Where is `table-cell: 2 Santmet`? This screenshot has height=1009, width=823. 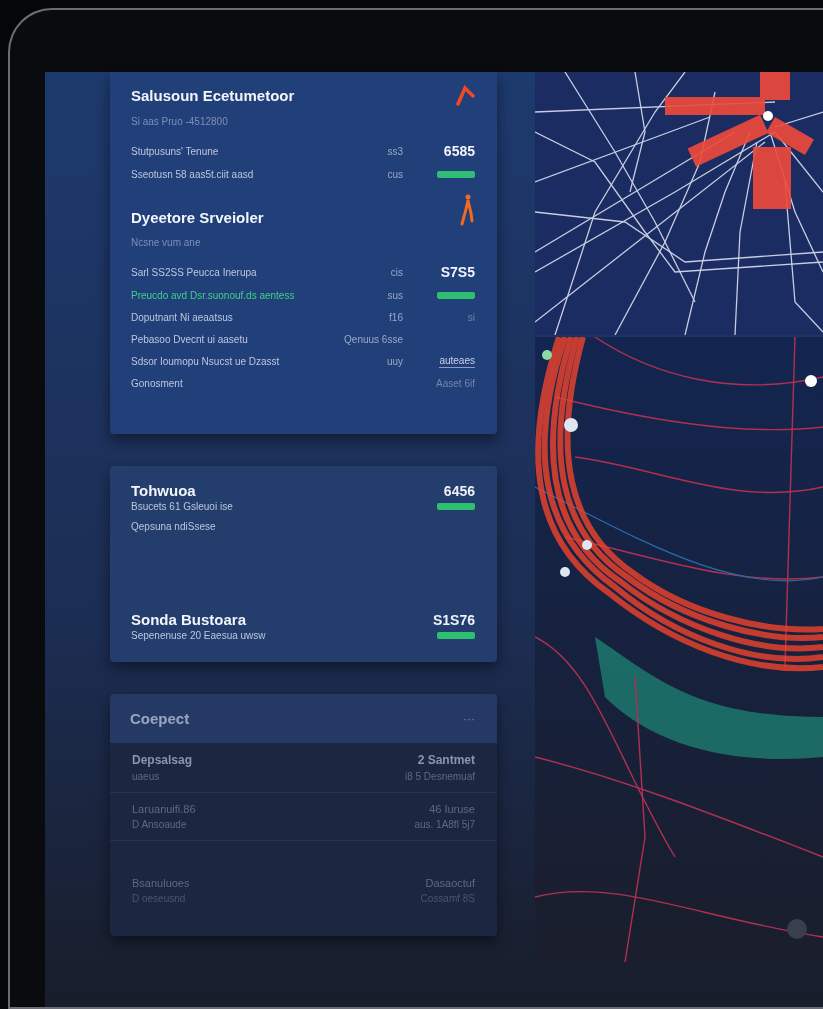
table-cell: 2 Santmet is located at coordinates (446, 760).